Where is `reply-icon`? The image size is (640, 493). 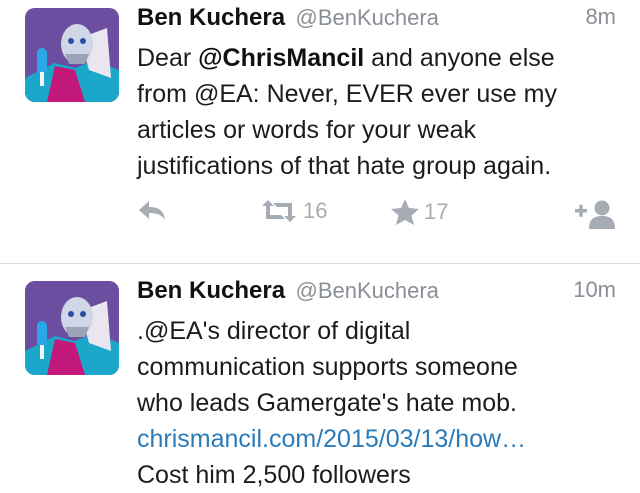
reply-icon is located at coordinates (152, 210).